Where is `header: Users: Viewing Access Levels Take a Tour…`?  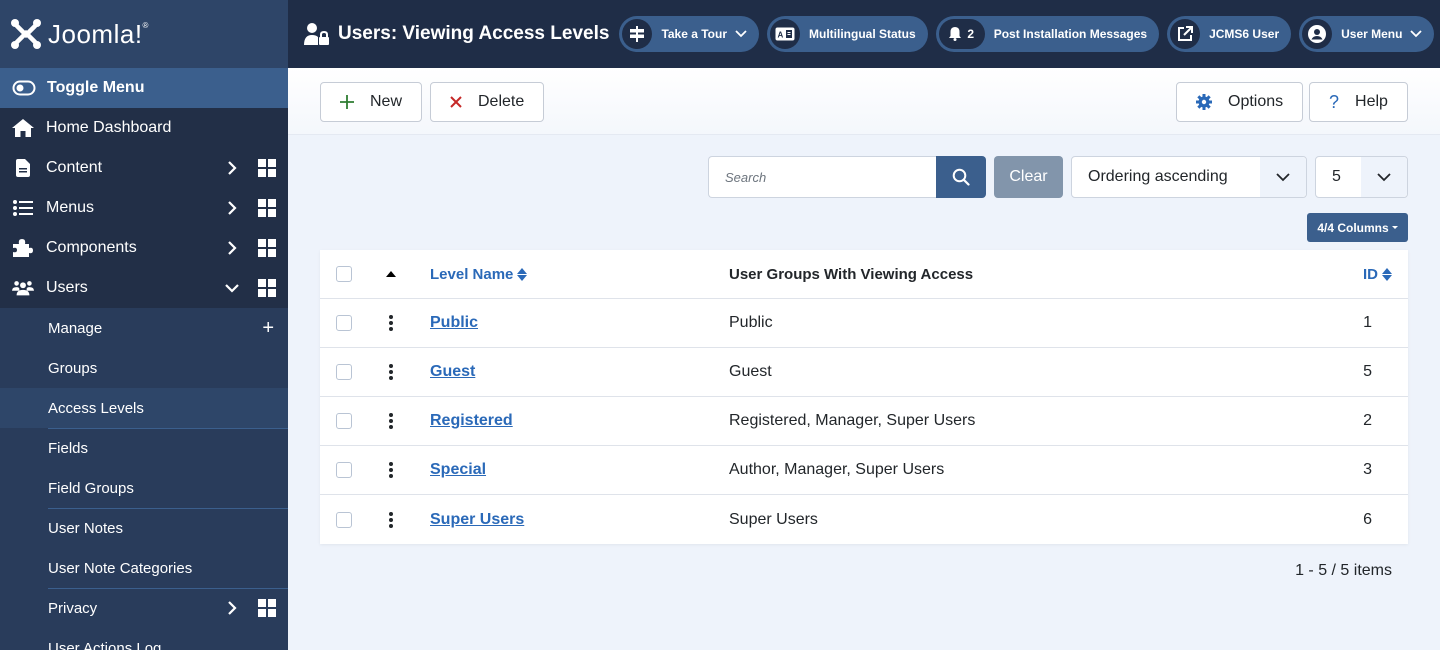 header: Users: Viewing Access Levels Take a Tour… is located at coordinates (864, 34).